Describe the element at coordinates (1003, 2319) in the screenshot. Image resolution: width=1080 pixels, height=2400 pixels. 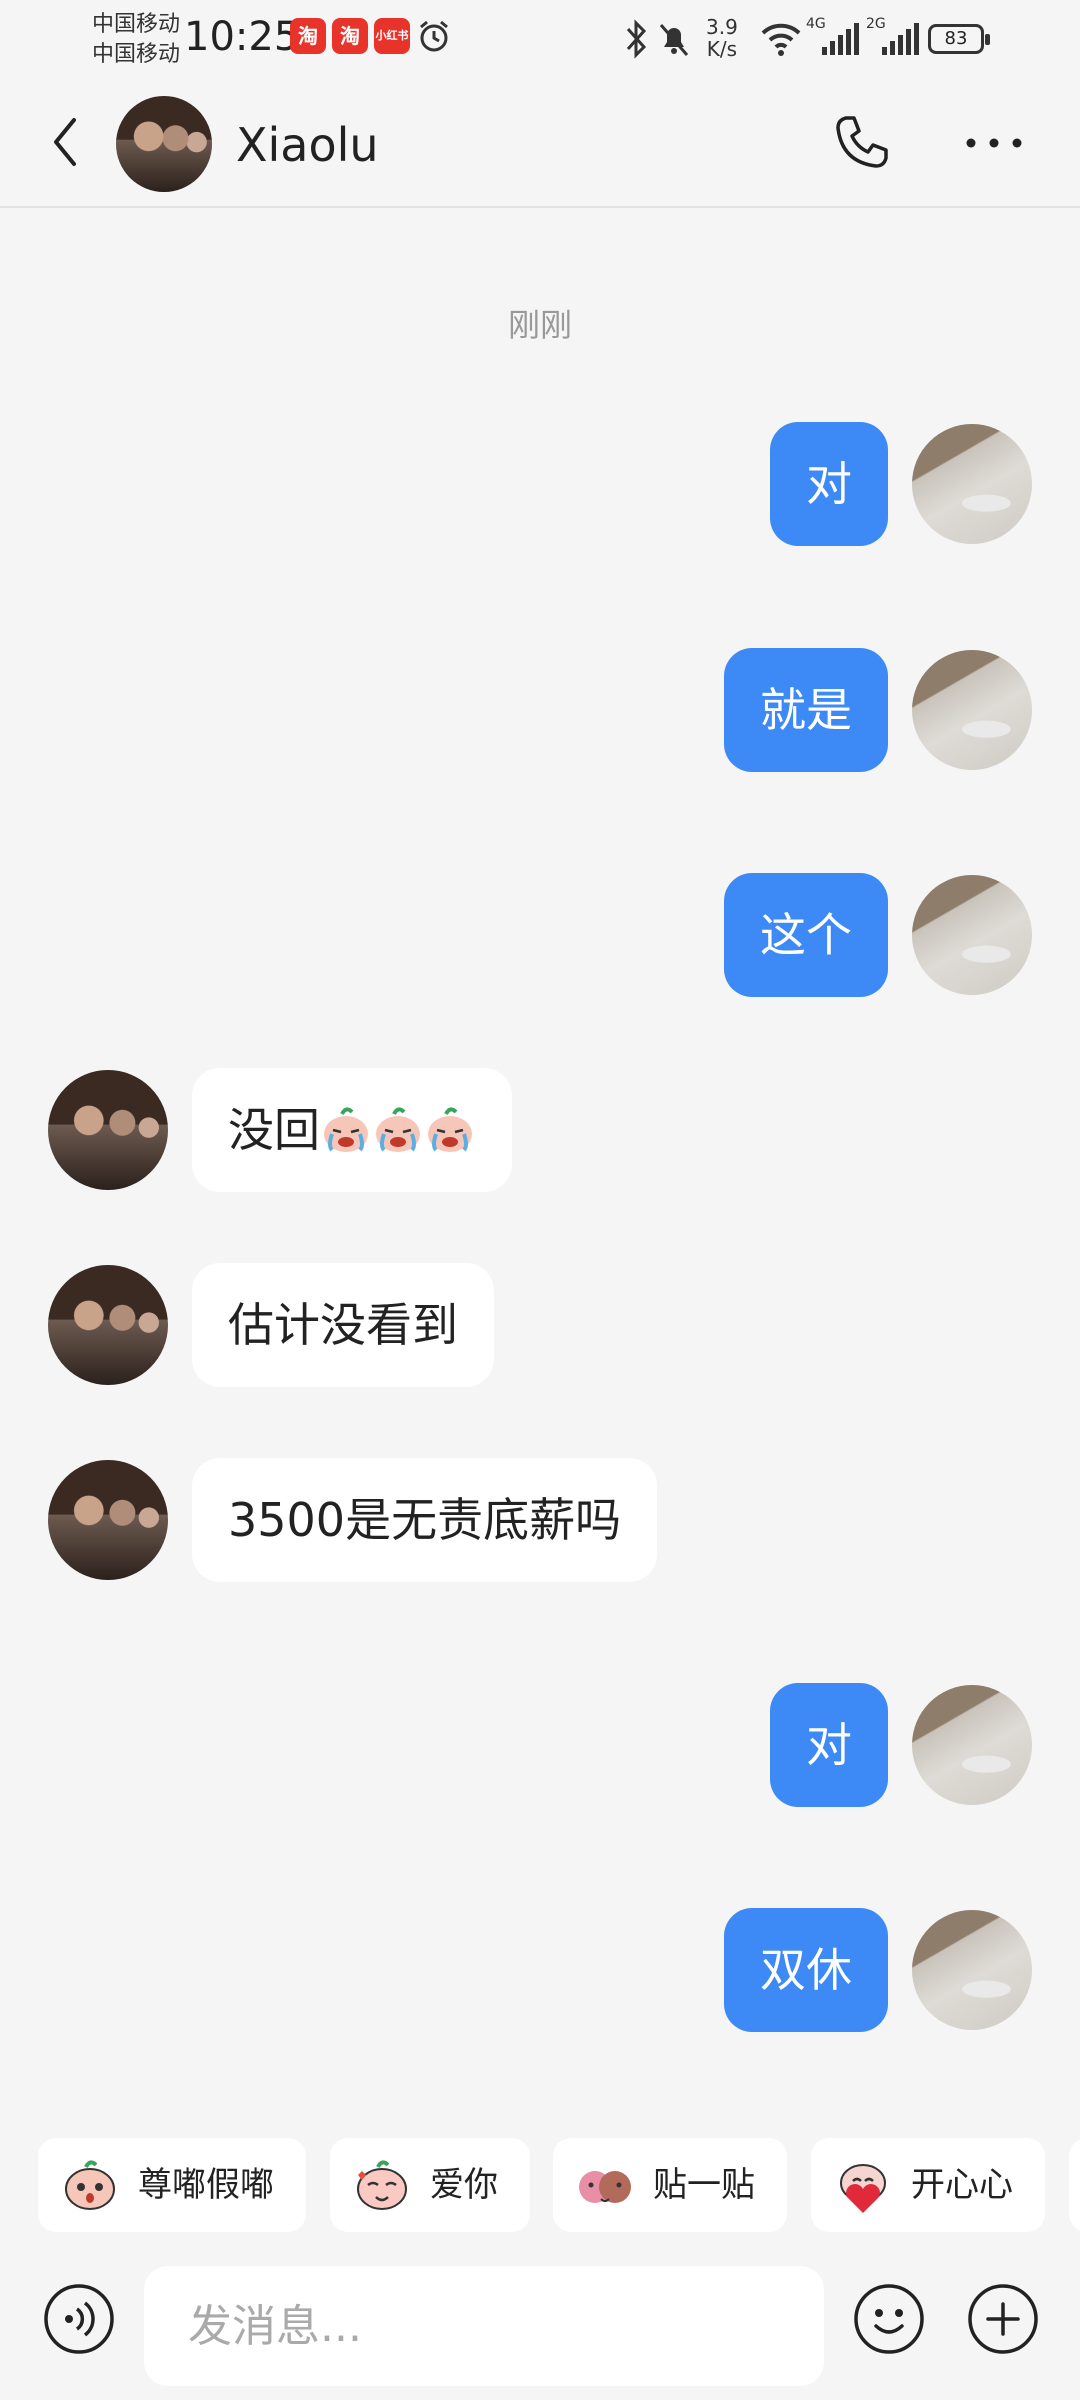
I see `plus-icon` at that location.